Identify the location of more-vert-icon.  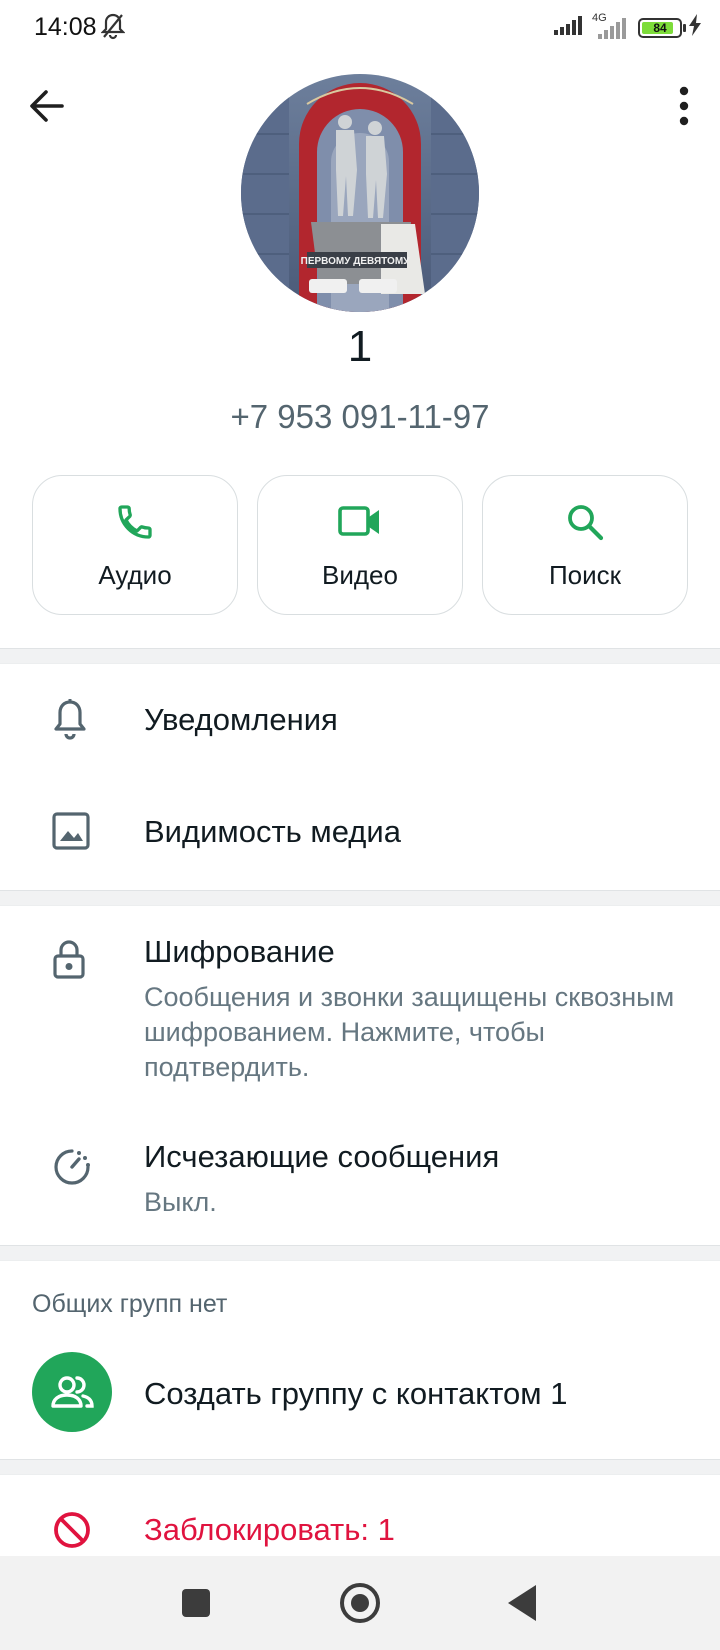
(684, 106).